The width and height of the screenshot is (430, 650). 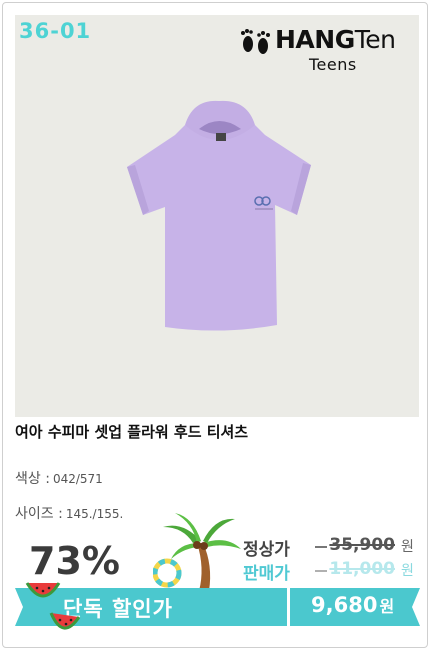 What do you see at coordinates (255, 41) in the screenshot?
I see `footprint-icon` at bounding box center [255, 41].